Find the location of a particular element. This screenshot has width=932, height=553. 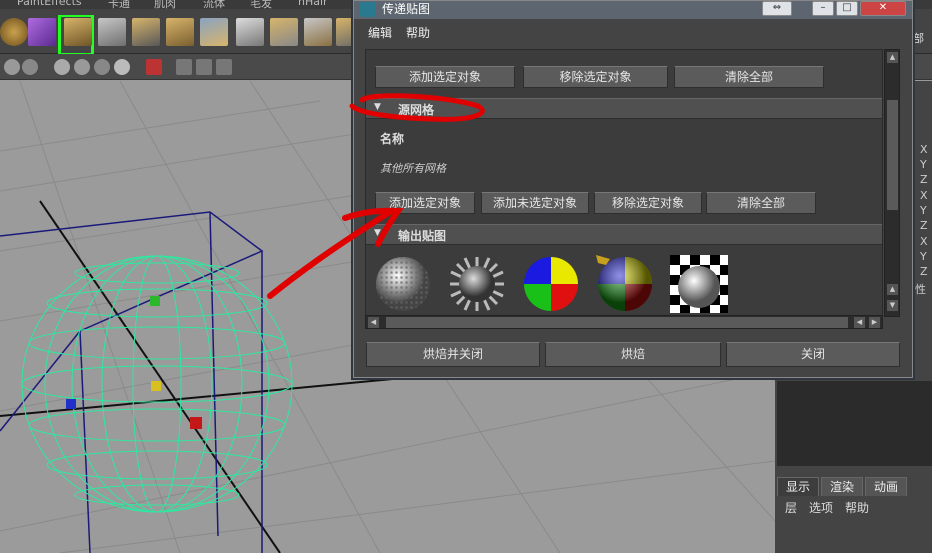

menu-item-nhair: nHair is located at coordinates (313, 4).